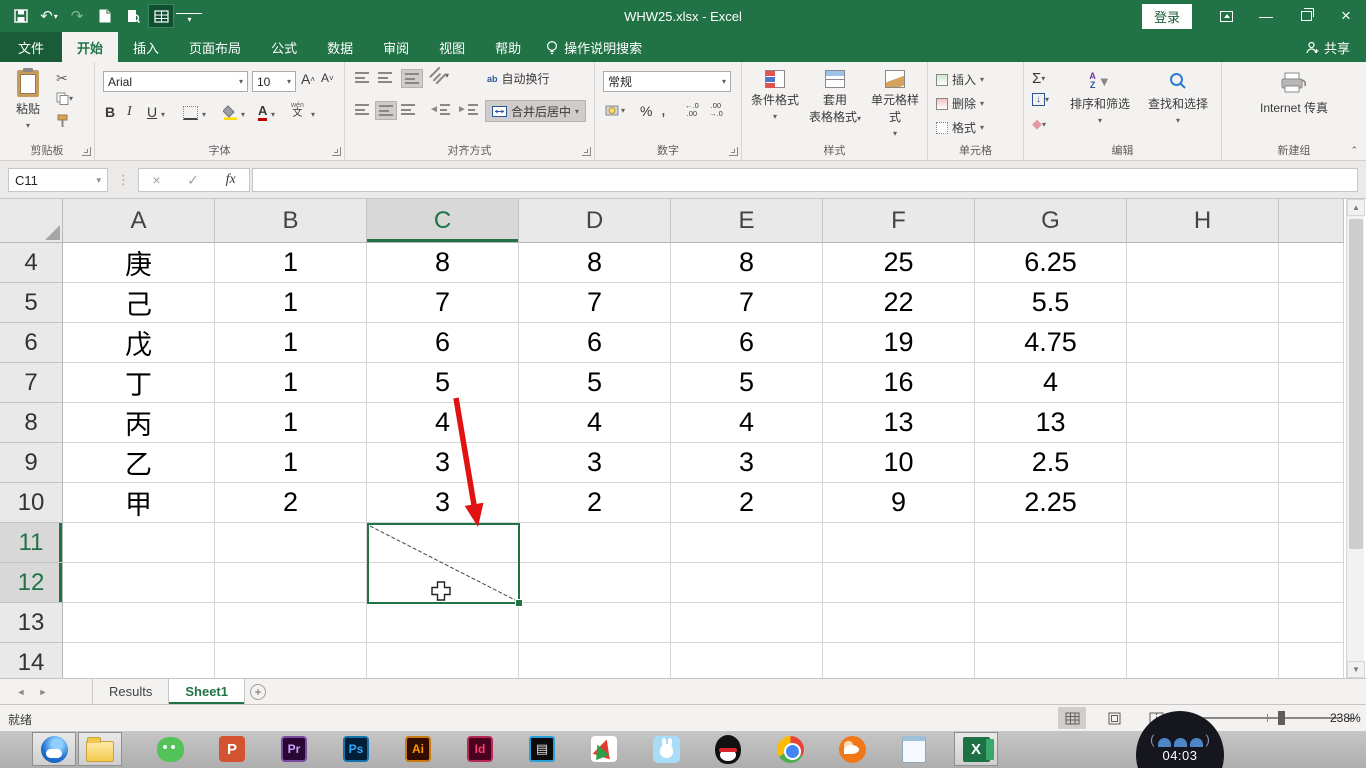 The width and height of the screenshot is (1366, 768). I want to click on vertical-scrollbar: ▲ ▼, so click(1355, 438).